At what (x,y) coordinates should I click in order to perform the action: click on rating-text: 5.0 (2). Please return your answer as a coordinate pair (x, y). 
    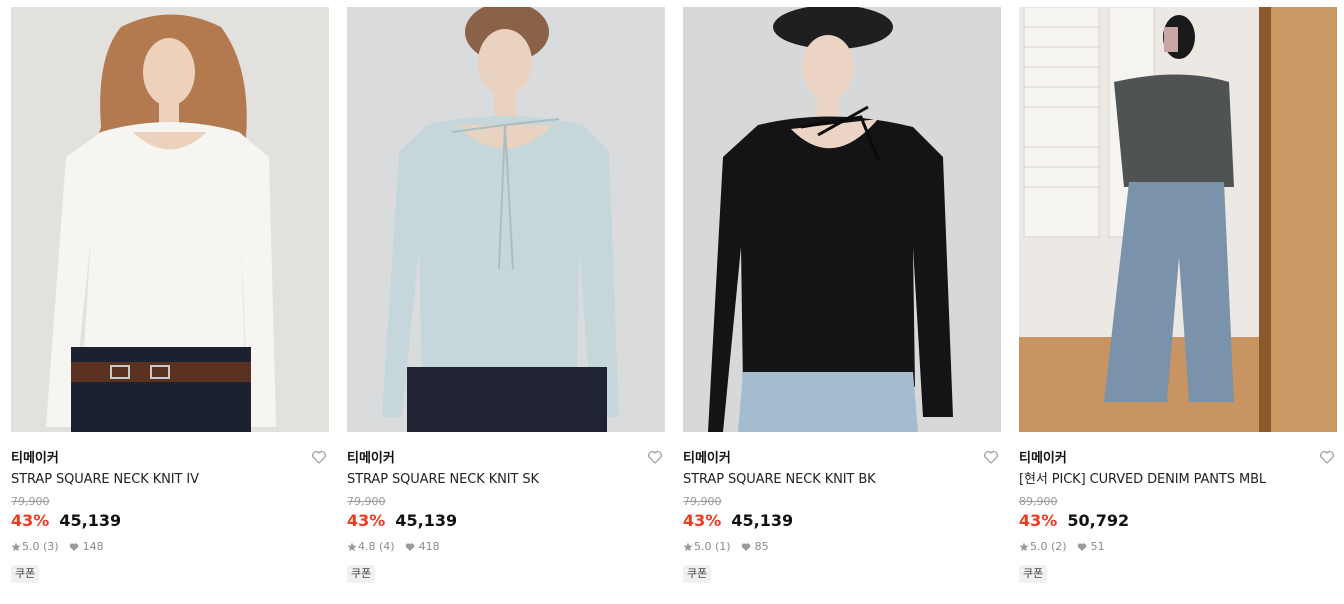
    Looking at the image, I should click on (1048, 546).